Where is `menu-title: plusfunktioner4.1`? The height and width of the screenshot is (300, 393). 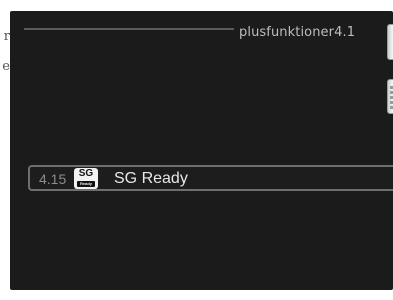
menu-title: plusfunktioner4.1 is located at coordinates (297, 32).